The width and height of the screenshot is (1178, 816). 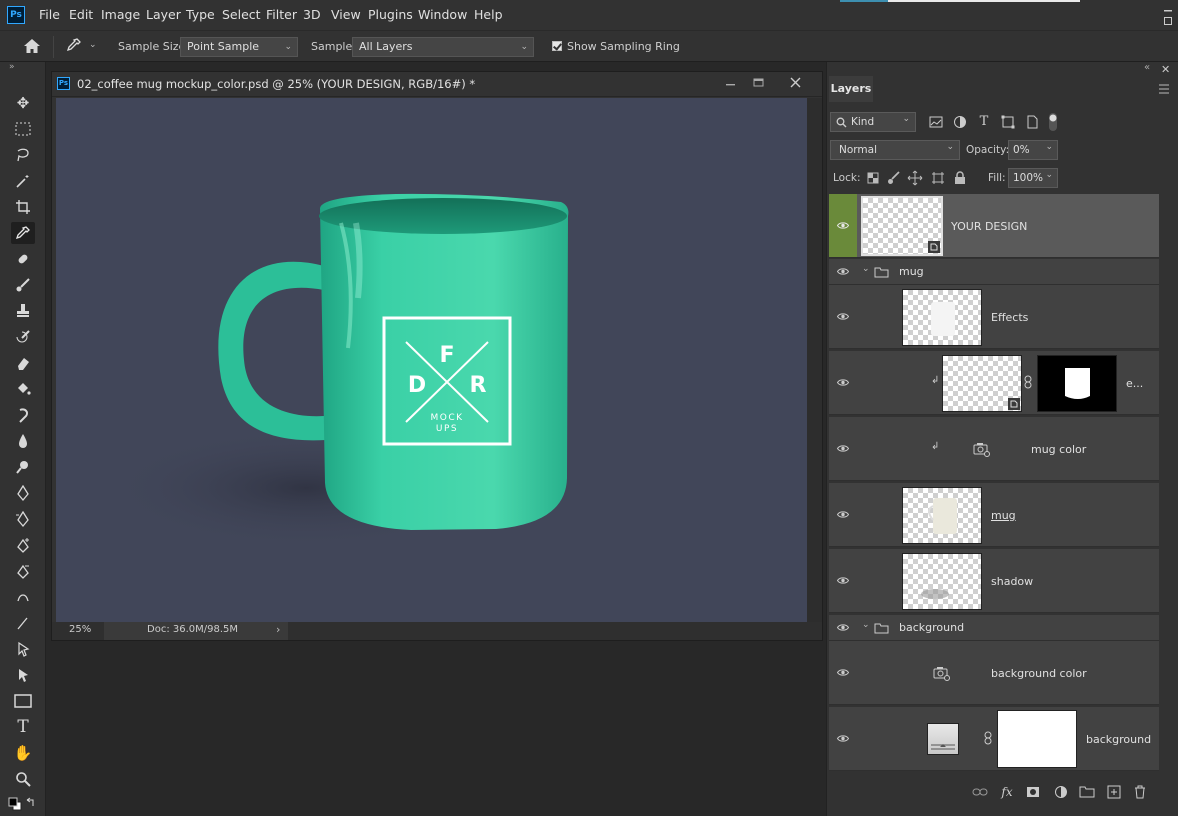 What do you see at coordinates (73, 46) in the screenshot?
I see `eyedropper-icon` at bounding box center [73, 46].